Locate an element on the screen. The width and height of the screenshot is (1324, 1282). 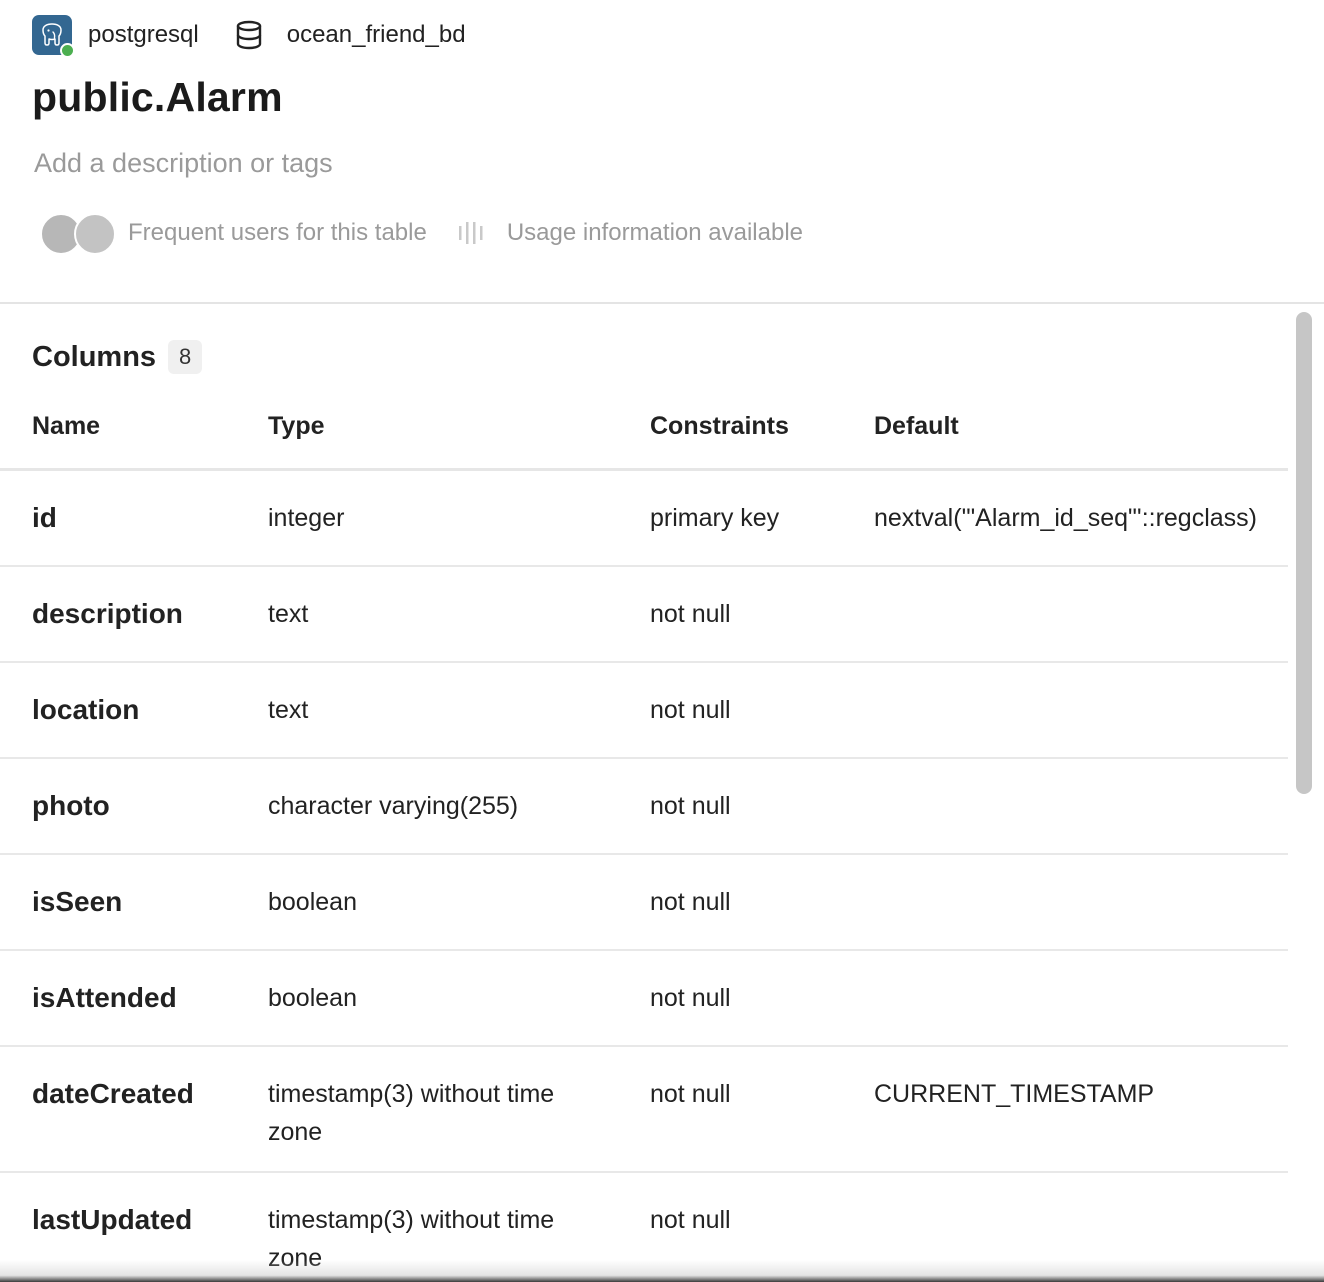
table-header: Name Type Constraints Default is located at coordinates (644, 432).